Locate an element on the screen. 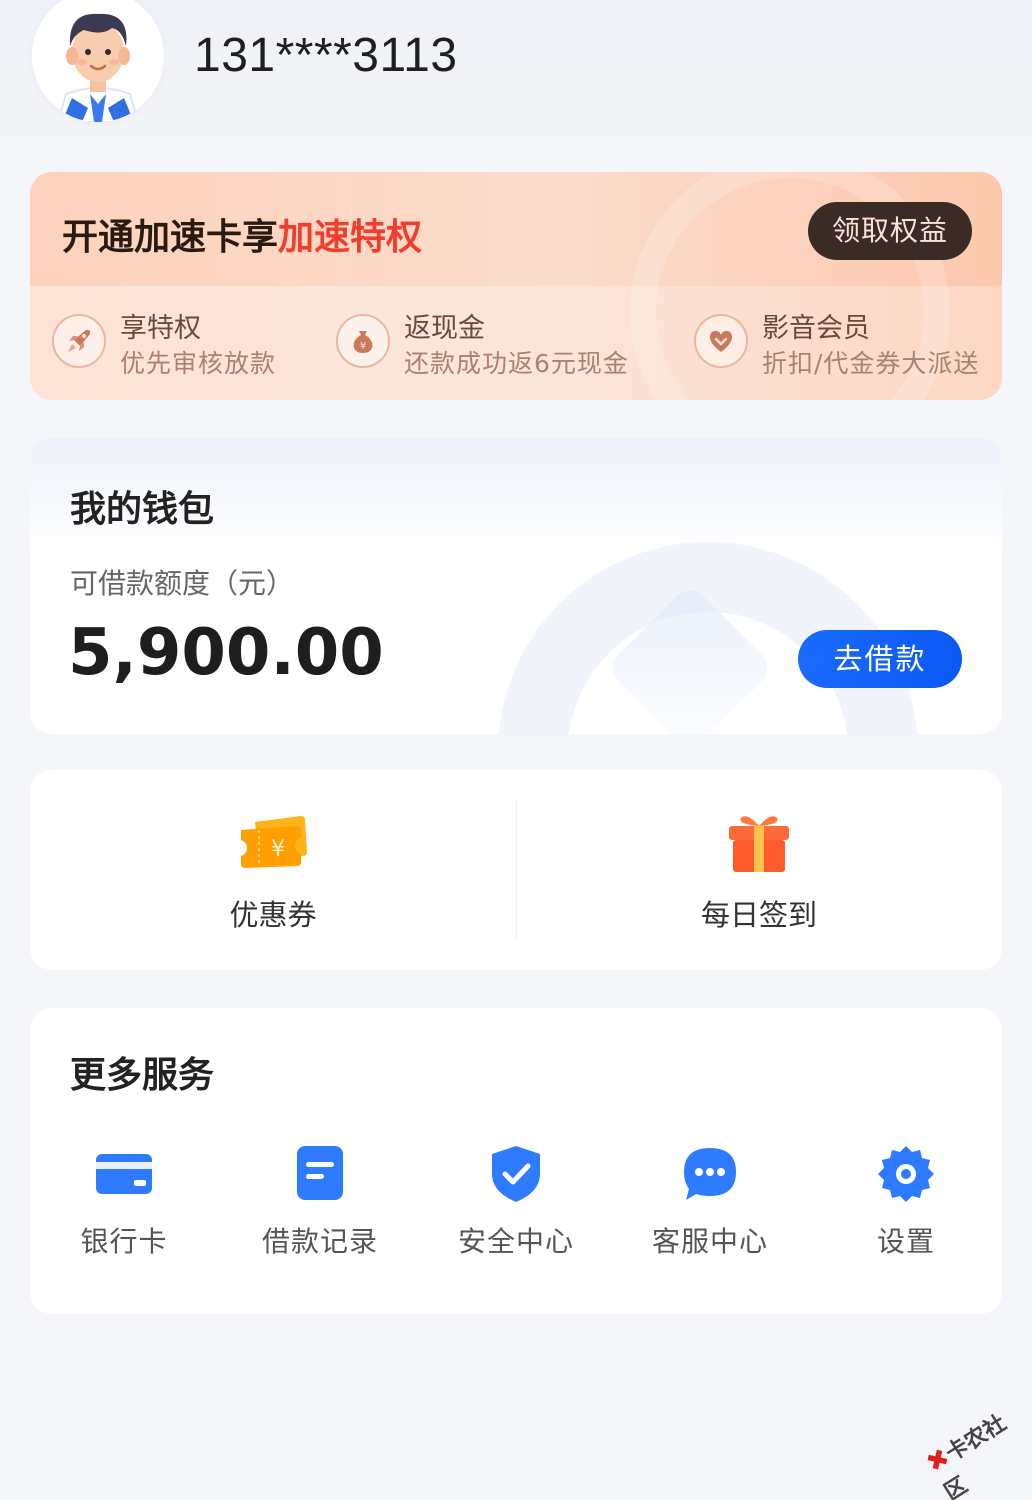  services-title: 更多服务 is located at coordinates (142, 1075).